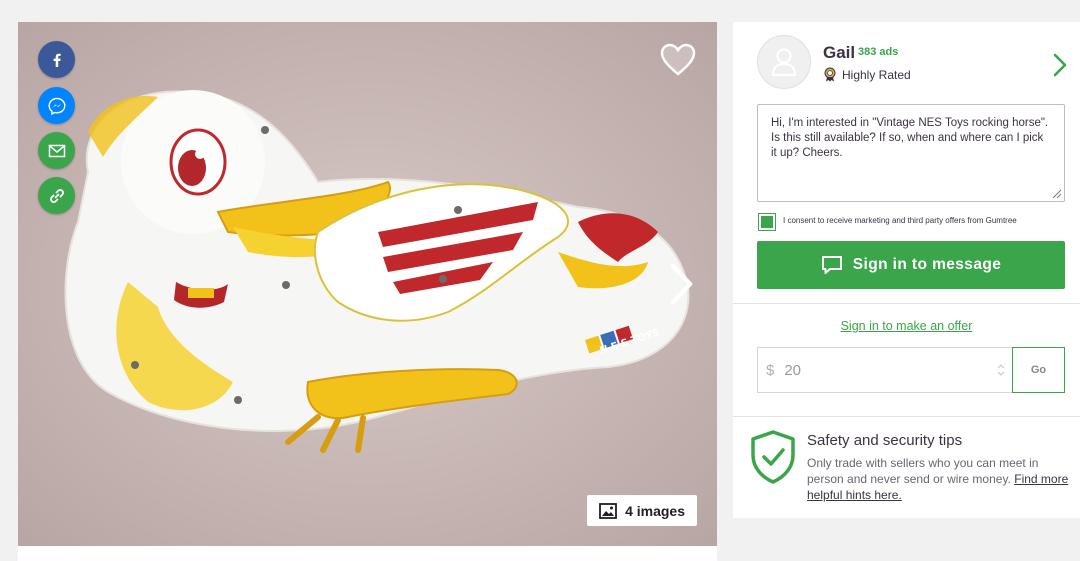 The height and width of the screenshot is (561, 1080). What do you see at coordinates (876, 74) in the screenshot?
I see `seller-rating-label: Highly Rated` at bounding box center [876, 74].